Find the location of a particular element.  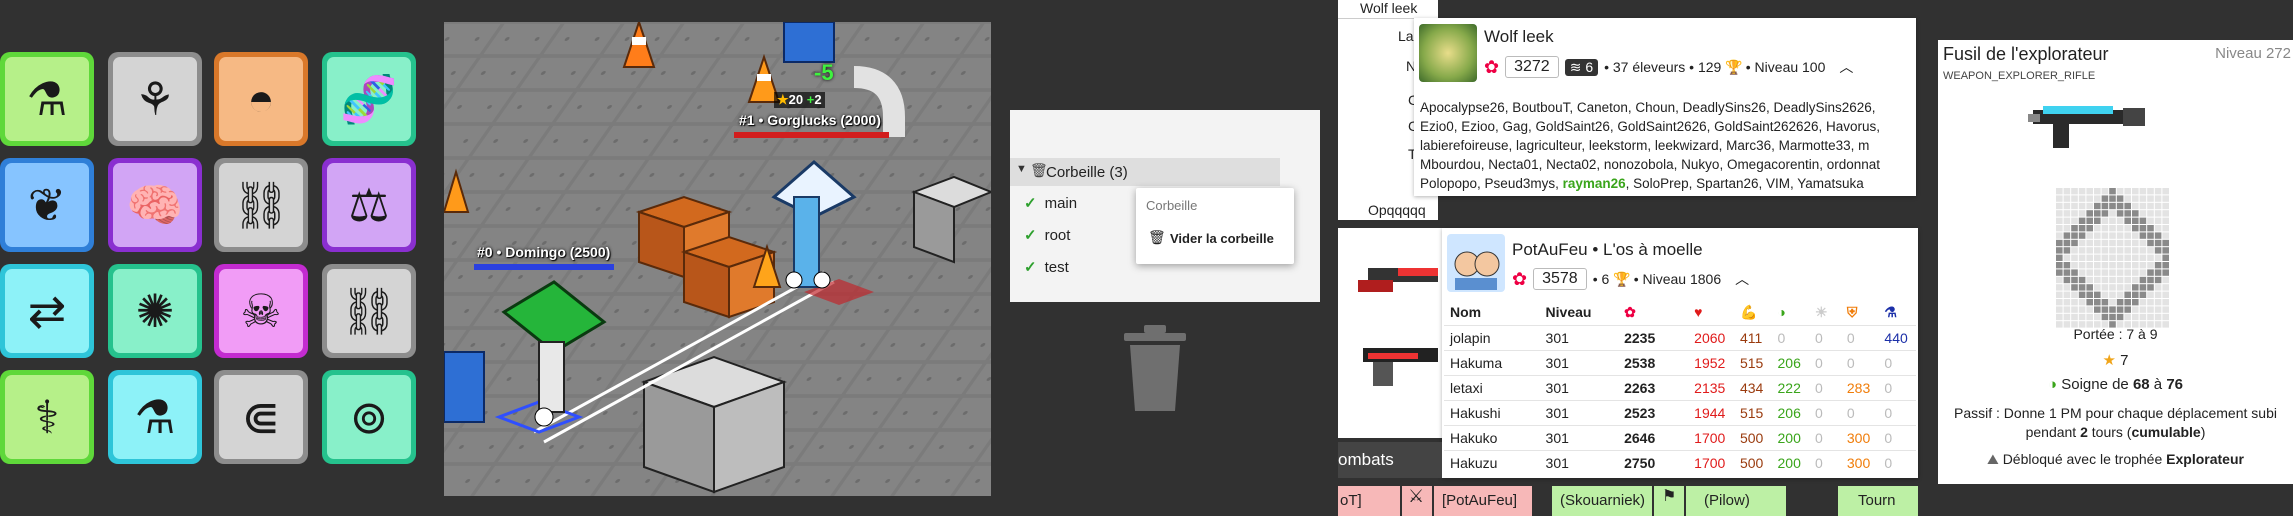

leek-row: Hakuko 301 2646 1700 500 200 0 300 0 is located at coordinates (1680, 437).